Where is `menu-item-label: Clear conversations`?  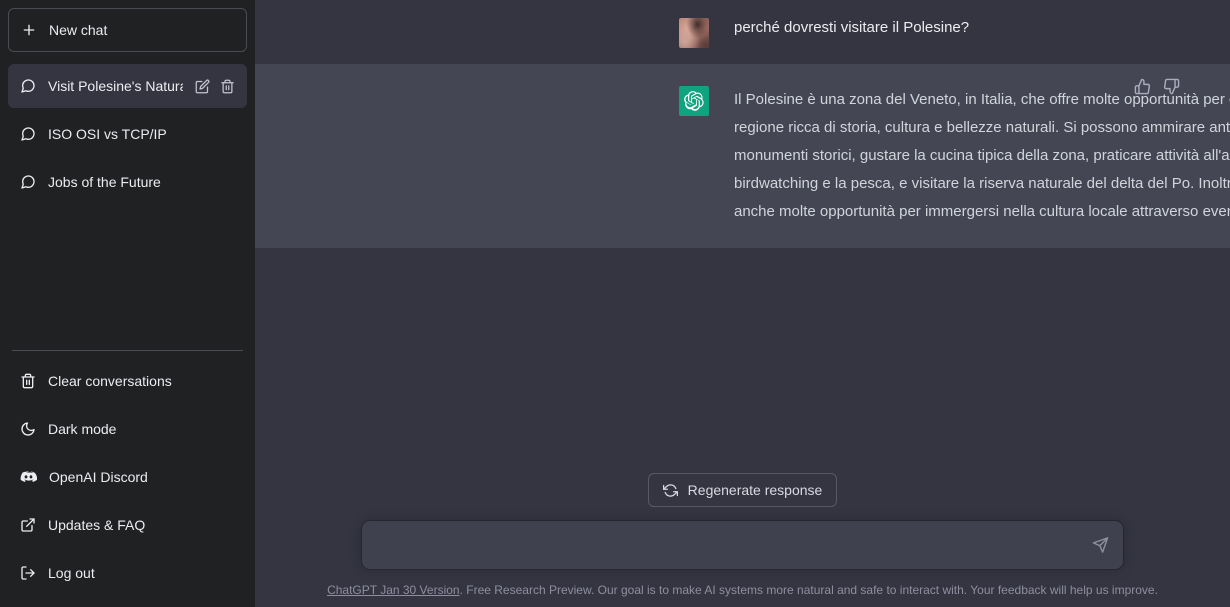 menu-item-label: Clear conversations is located at coordinates (110, 381).